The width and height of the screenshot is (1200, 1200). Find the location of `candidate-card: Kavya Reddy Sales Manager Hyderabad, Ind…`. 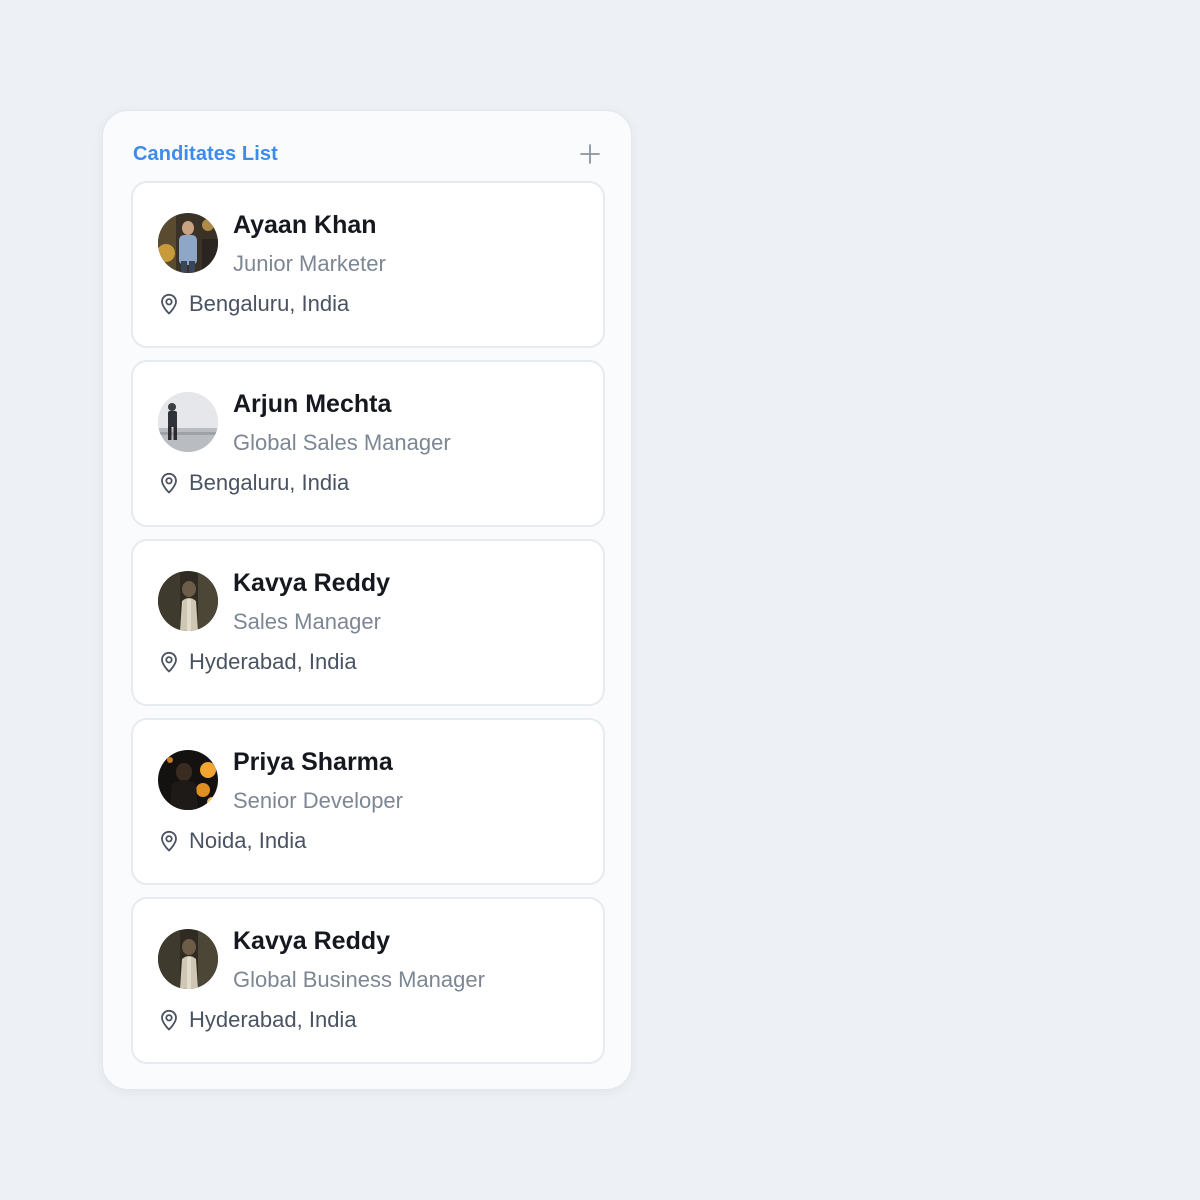

candidate-card: Kavya Reddy Sales Manager Hyderabad, Ind… is located at coordinates (368, 622).